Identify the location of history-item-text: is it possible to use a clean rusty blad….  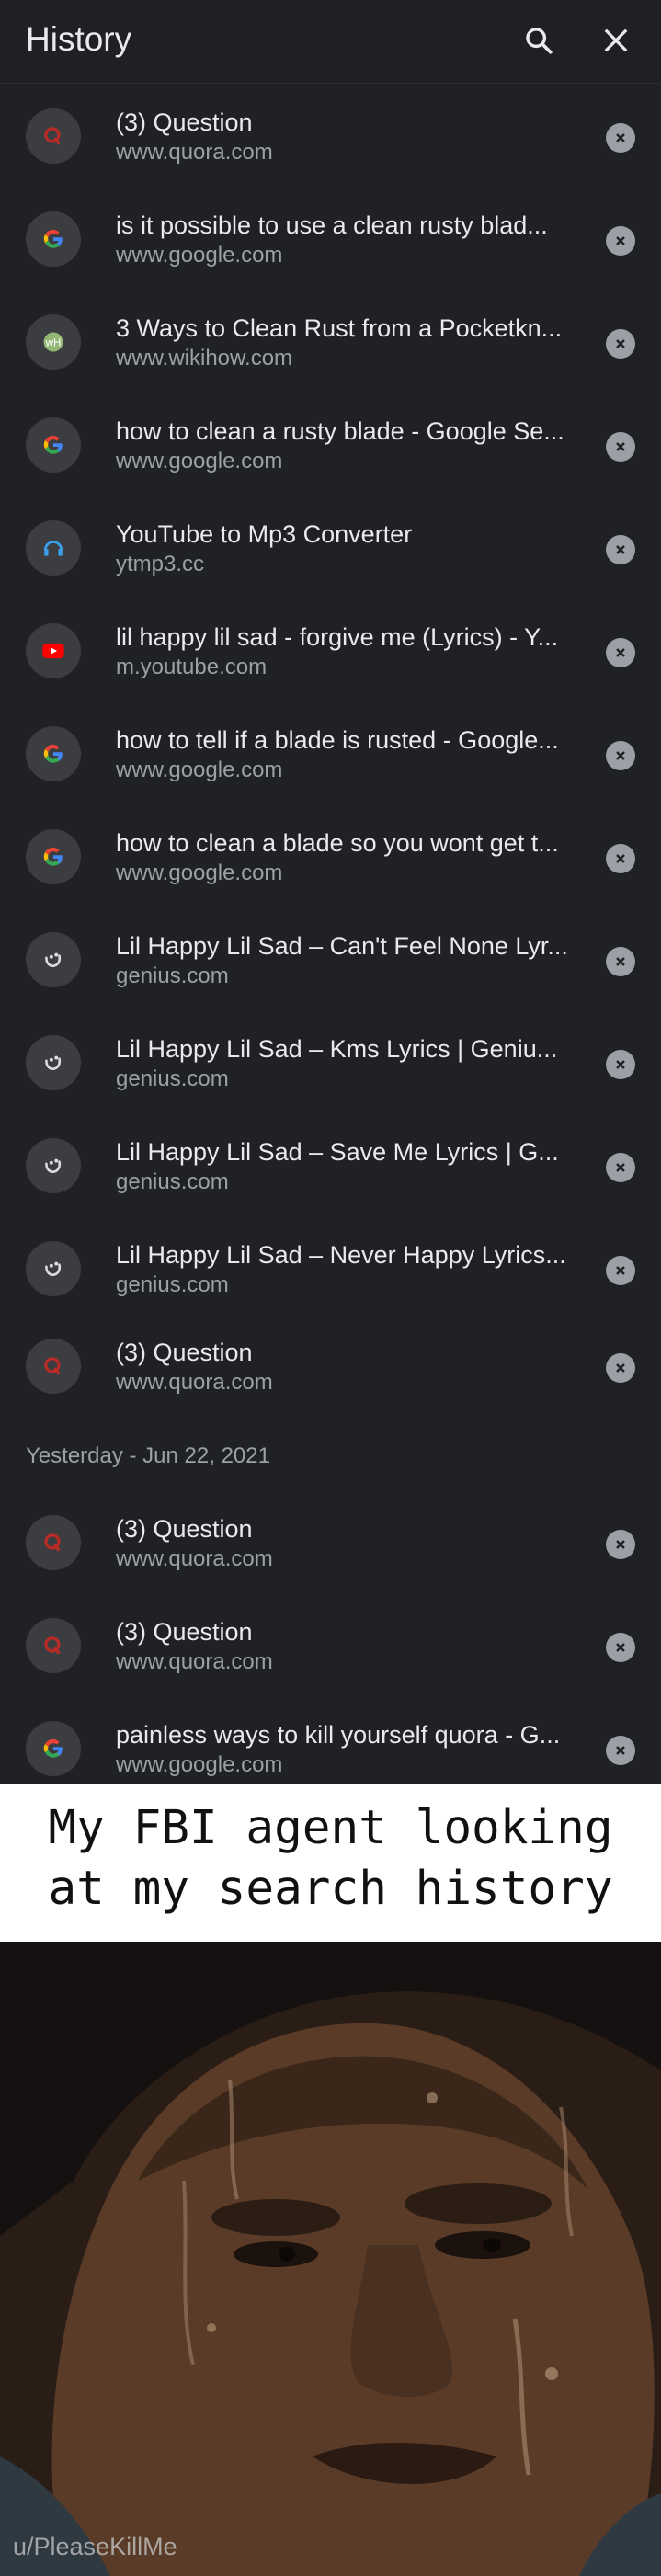
(346, 240).